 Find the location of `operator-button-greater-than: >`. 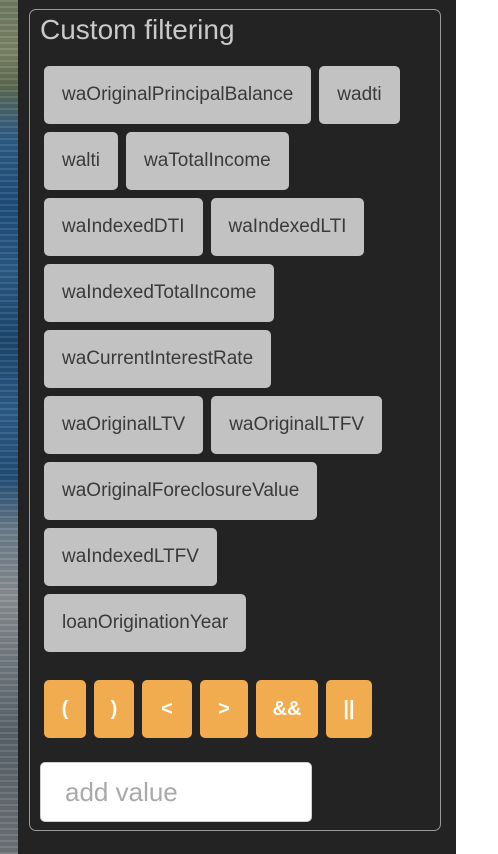

operator-button-greater-than: > is located at coordinates (224, 709).